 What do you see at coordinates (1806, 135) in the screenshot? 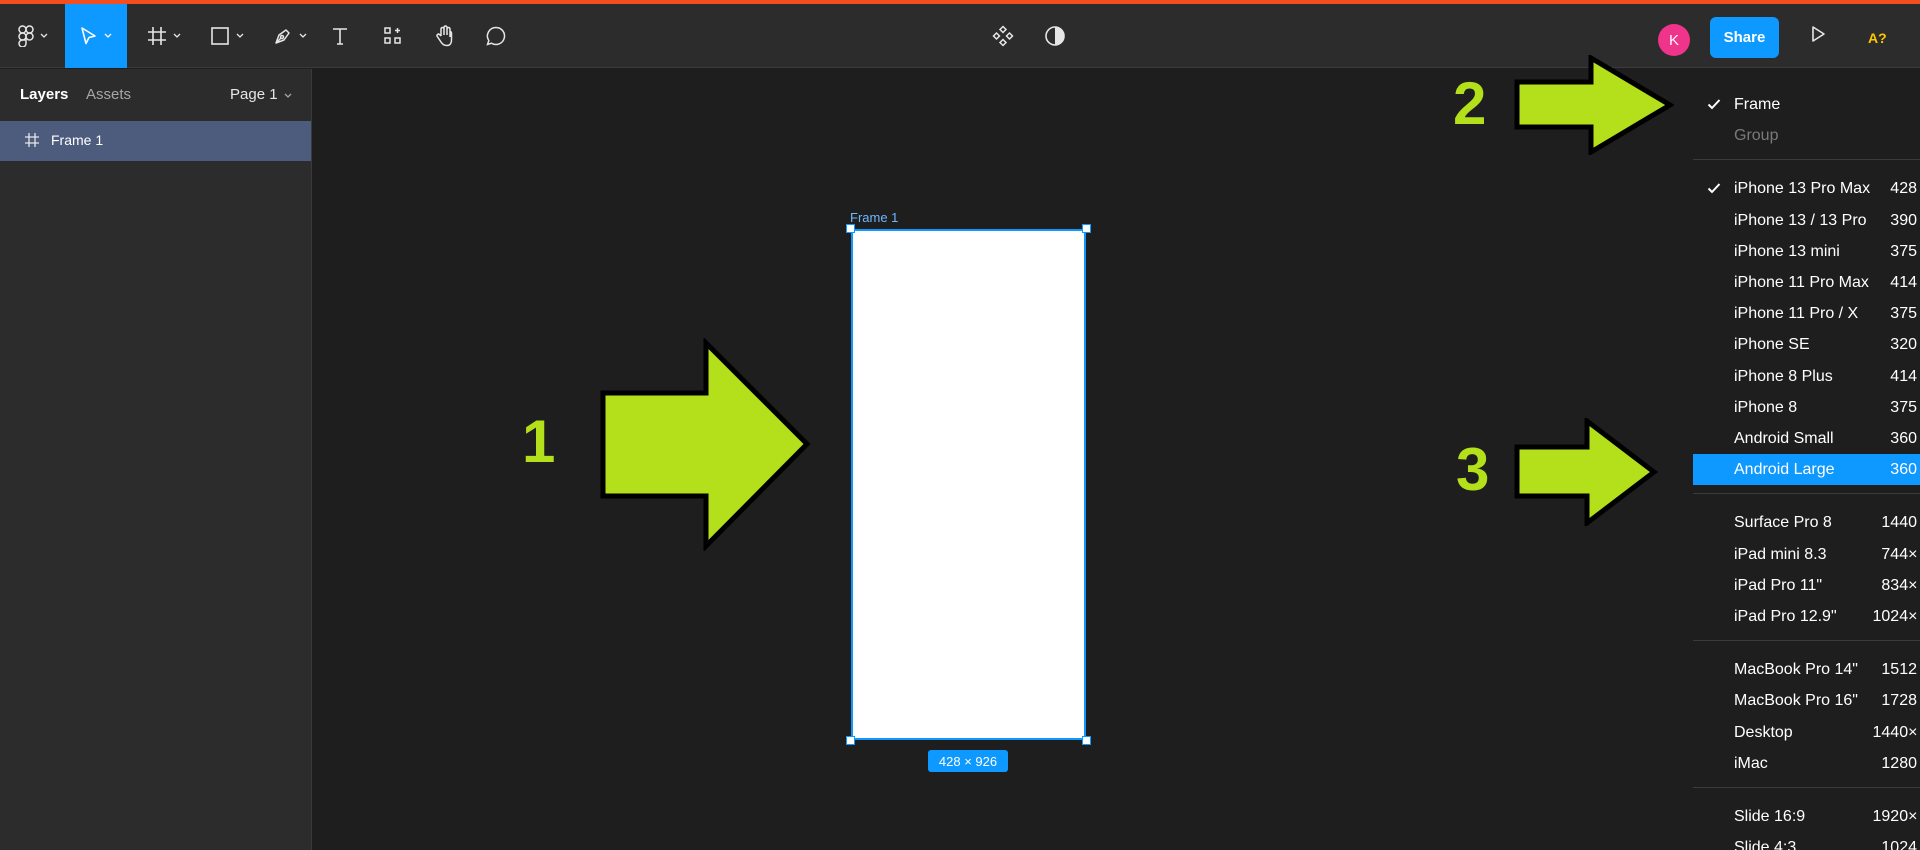
I see `menu-item: Group` at bounding box center [1806, 135].